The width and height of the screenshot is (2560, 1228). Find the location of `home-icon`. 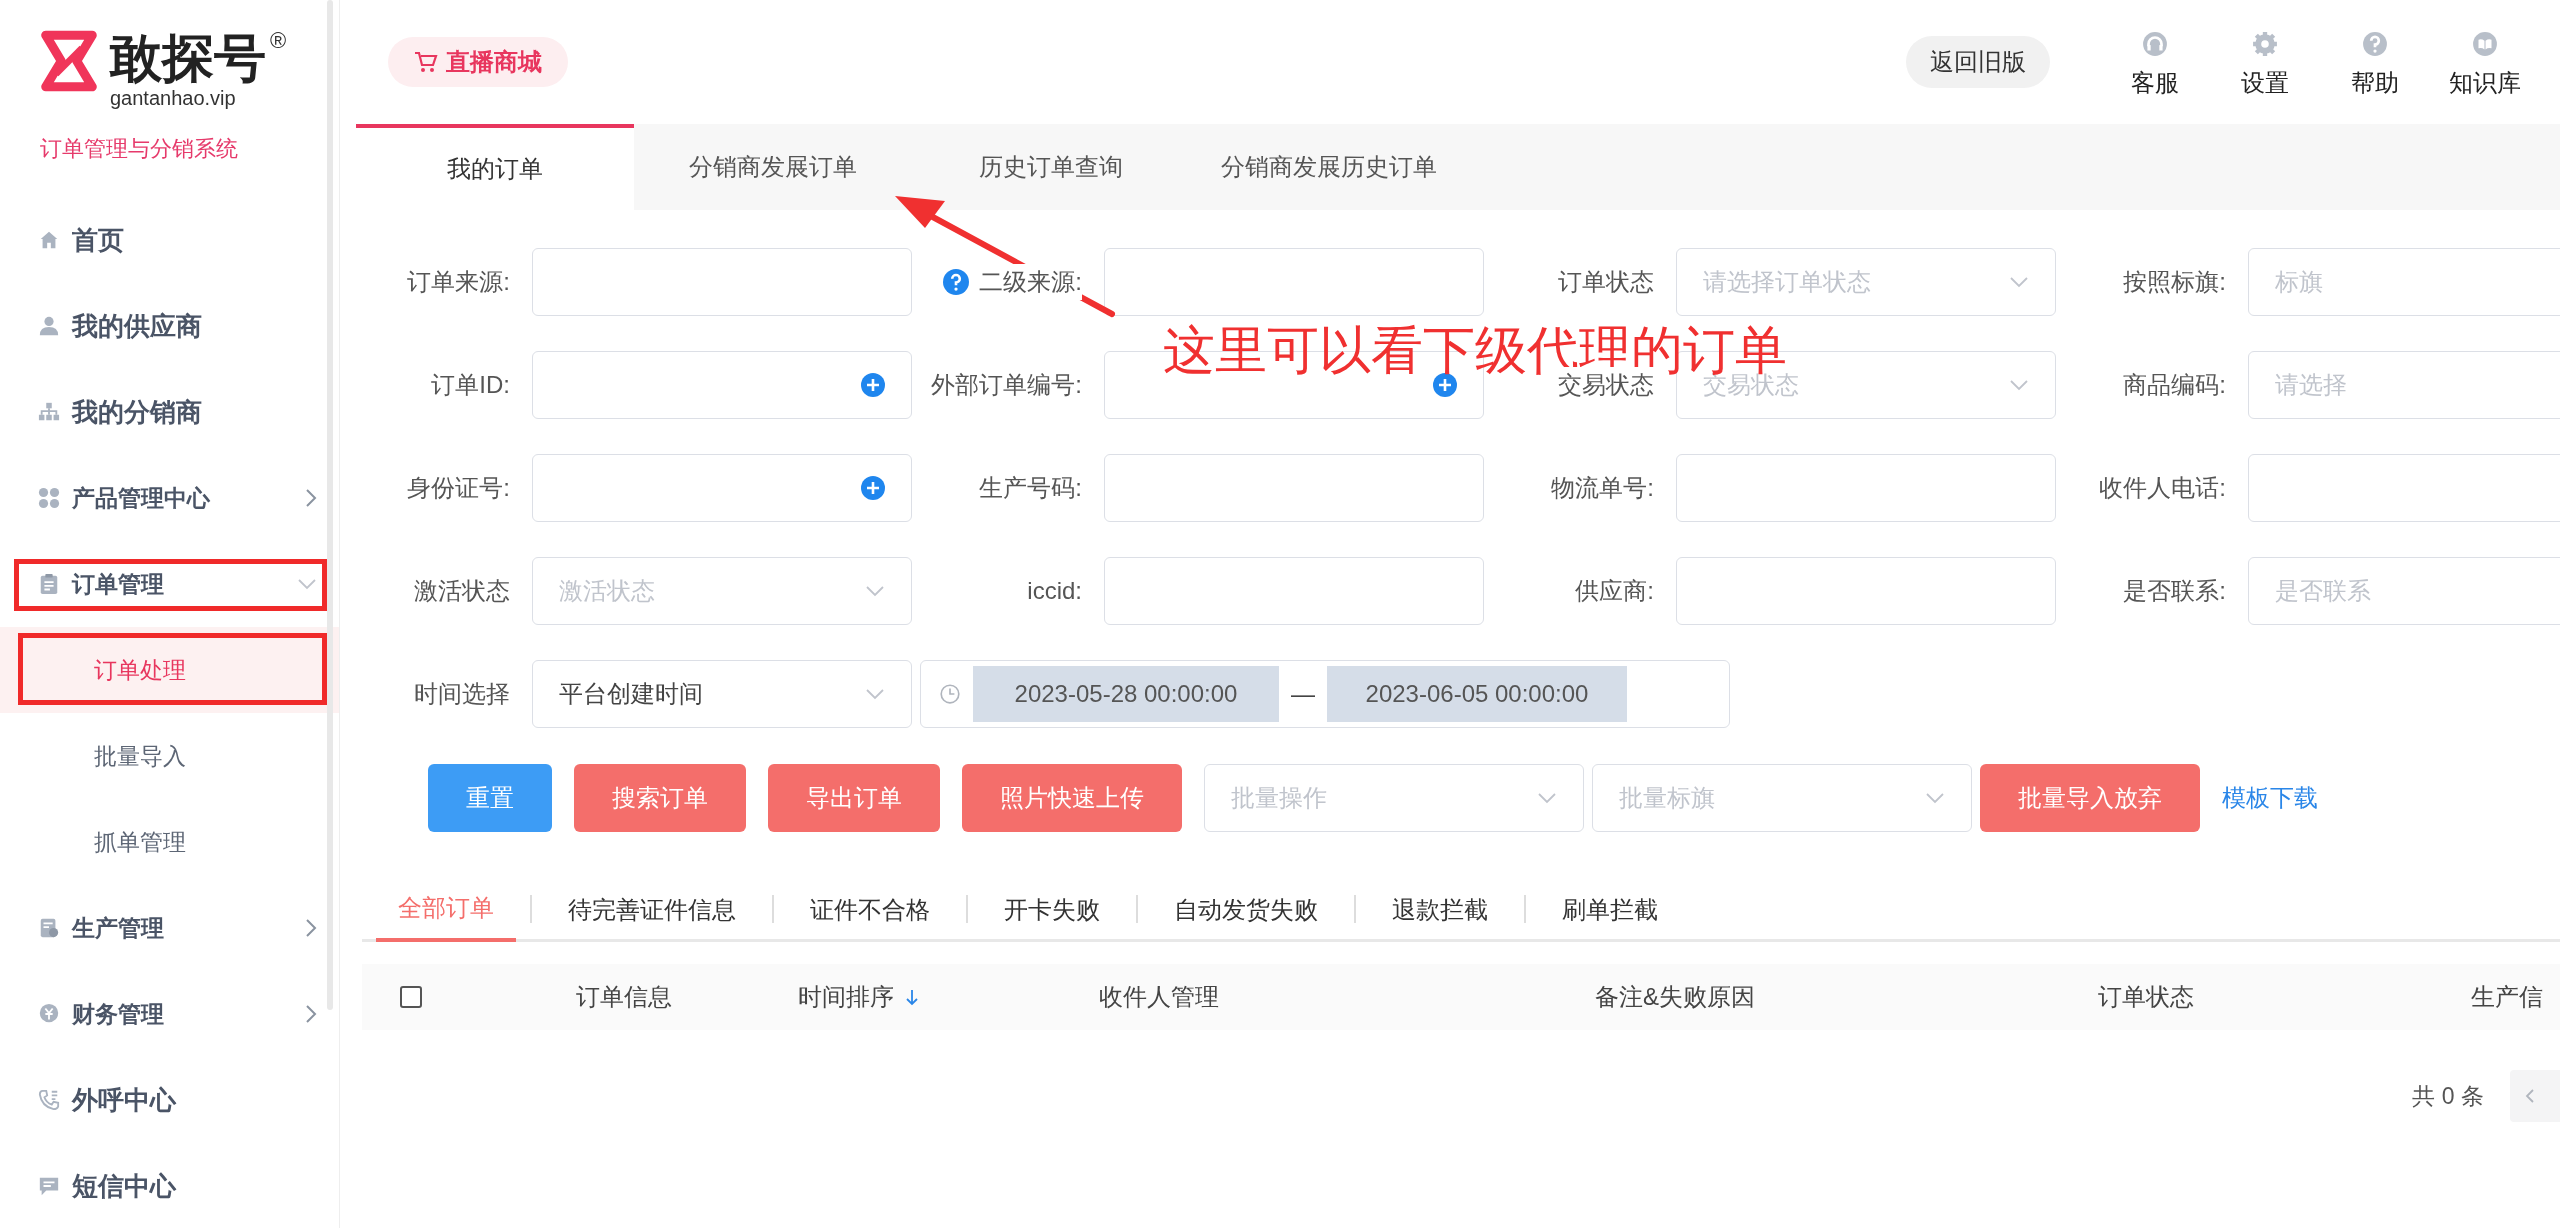

home-icon is located at coordinates (49, 240).